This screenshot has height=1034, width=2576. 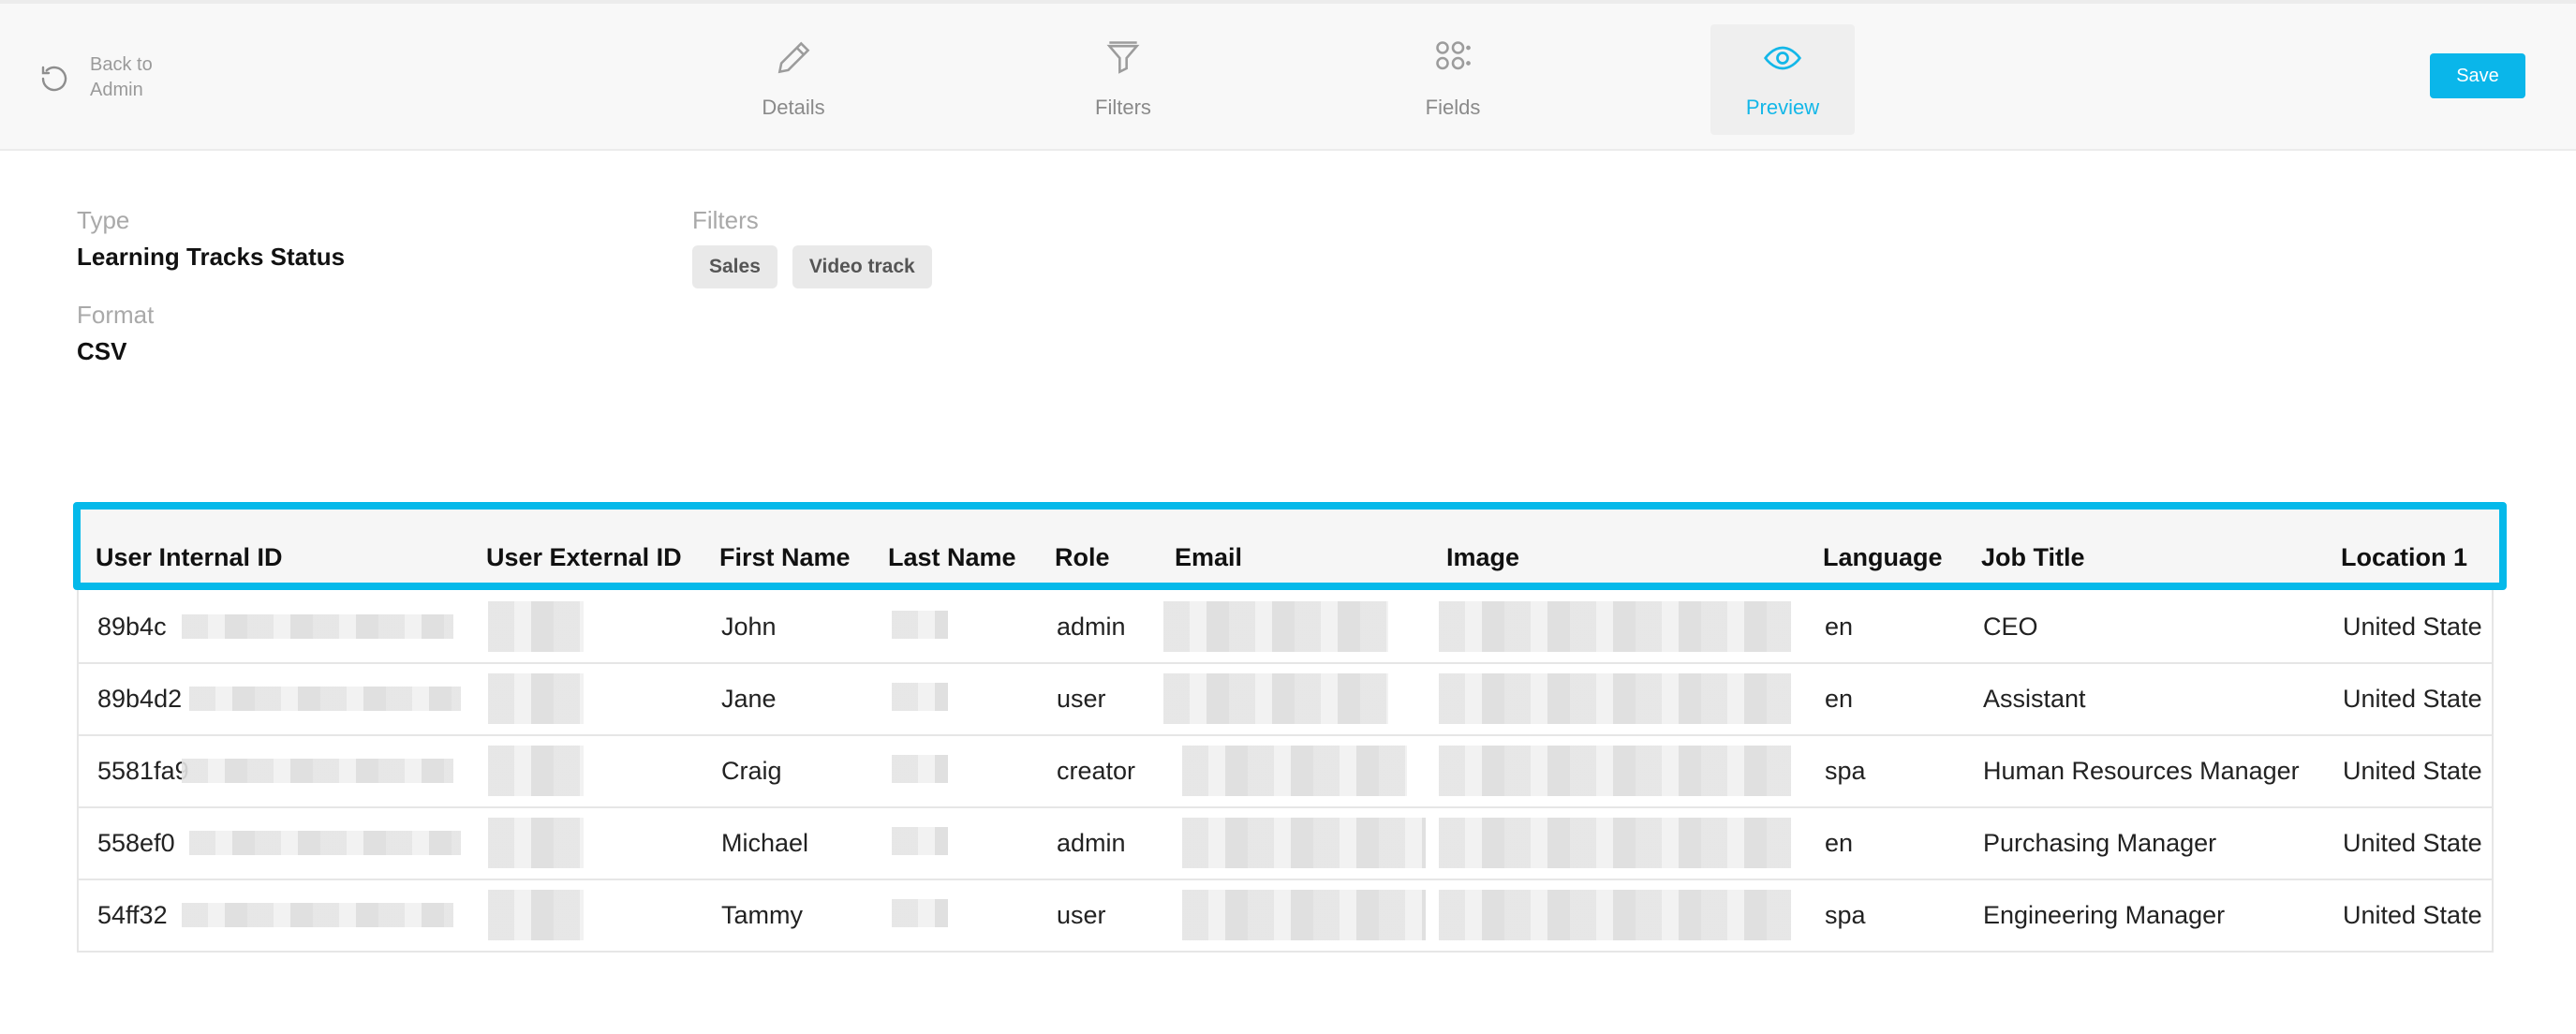 What do you see at coordinates (1453, 56) in the screenshot?
I see `grid-icon` at bounding box center [1453, 56].